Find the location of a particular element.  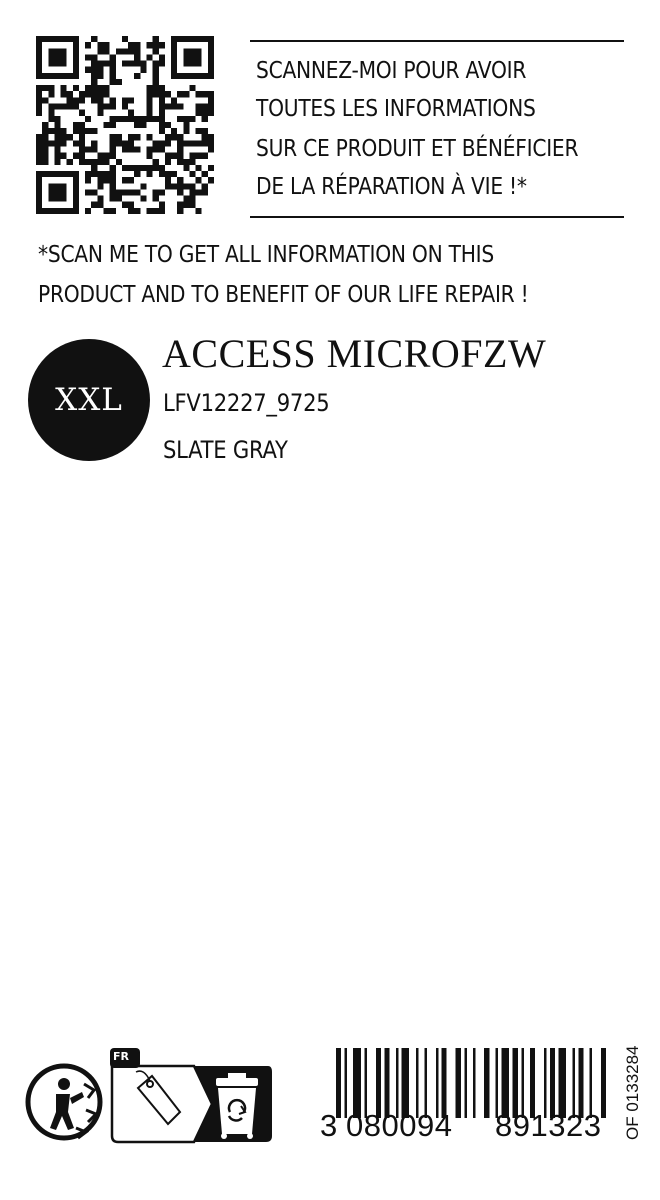

fr-line-1: SCANNEZ-MOI POUR AVOIR is located at coordinates (391, 71).